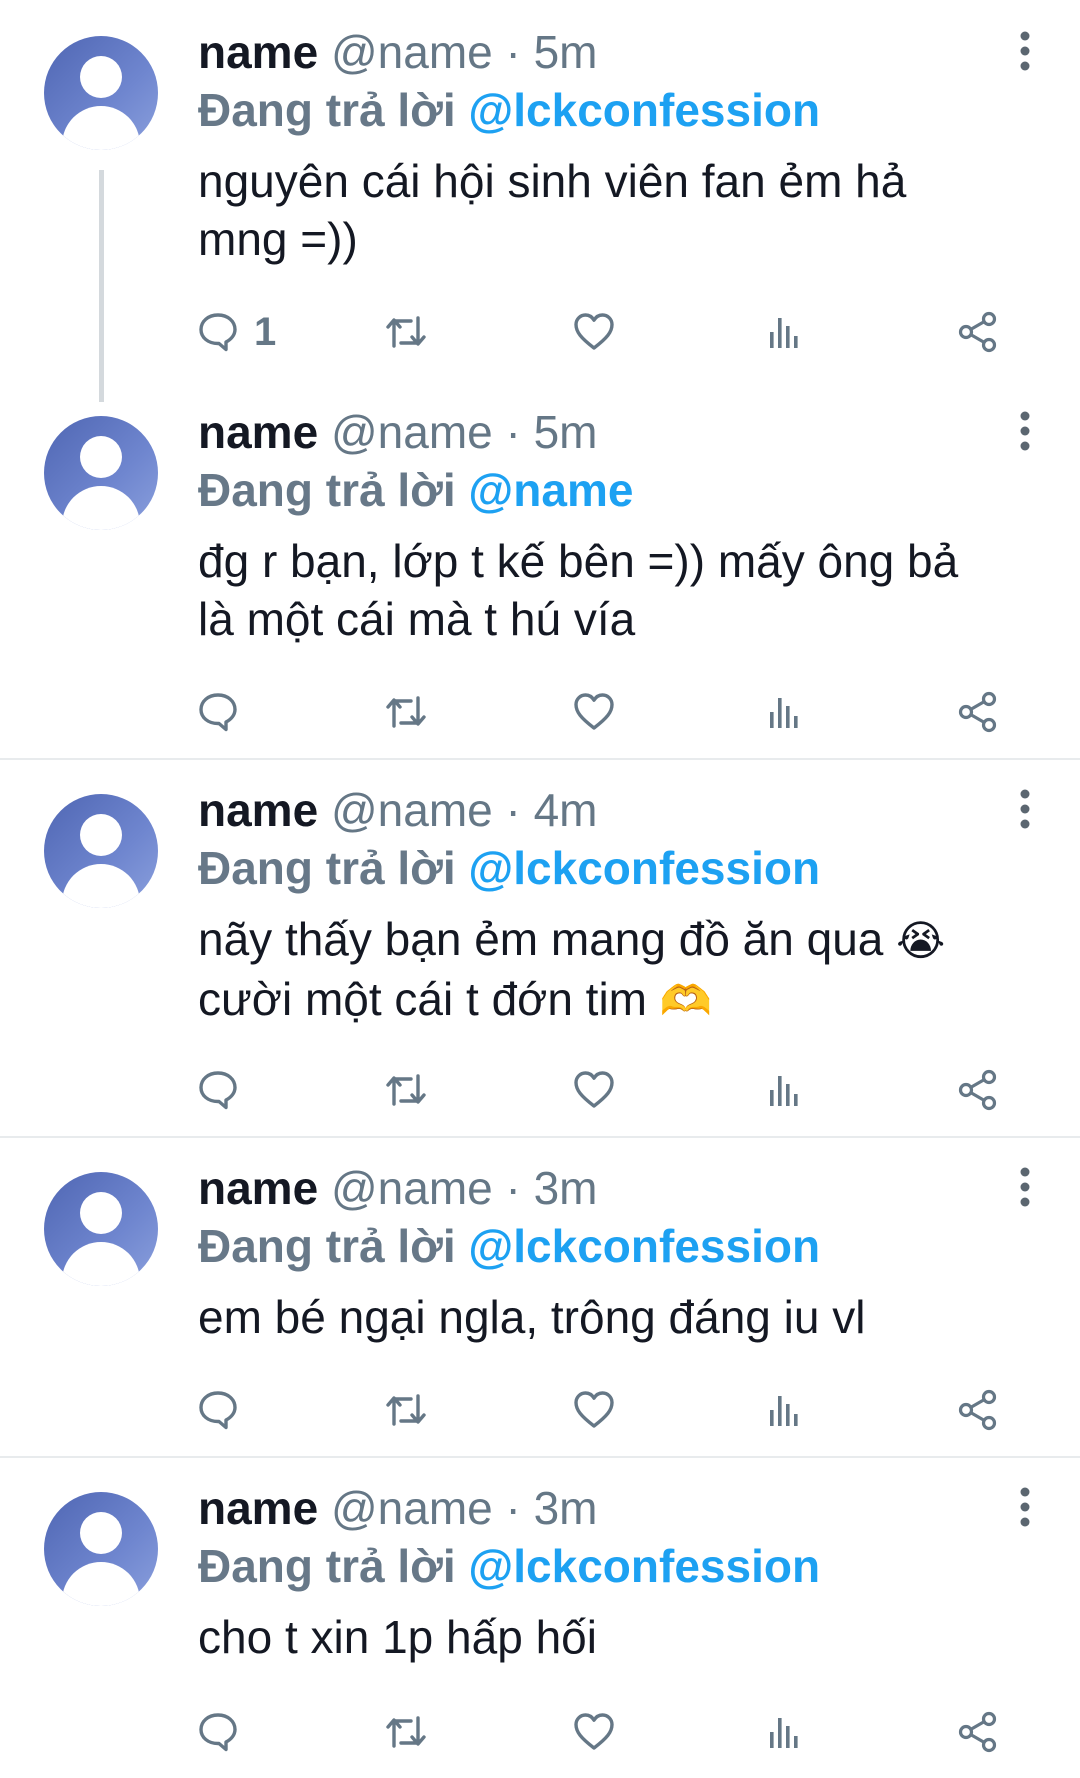 The height and width of the screenshot is (1778, 1080). What do you see at coordinates (417, 619) in the screenshot?
I see `tweet-text-line: là một cái mà t hú vía` at bounding box center [417, 619].